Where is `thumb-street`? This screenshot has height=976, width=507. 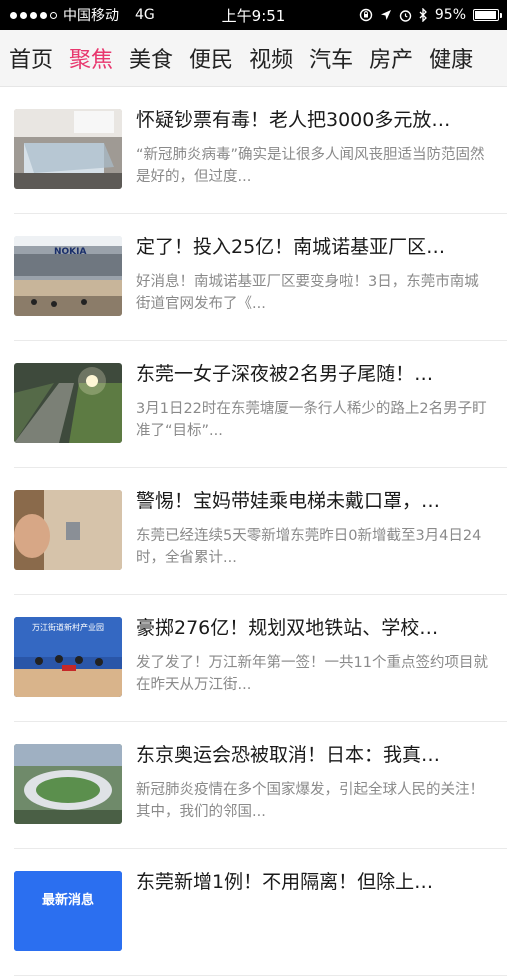
thumb-street is located at coordinates (68, 403).